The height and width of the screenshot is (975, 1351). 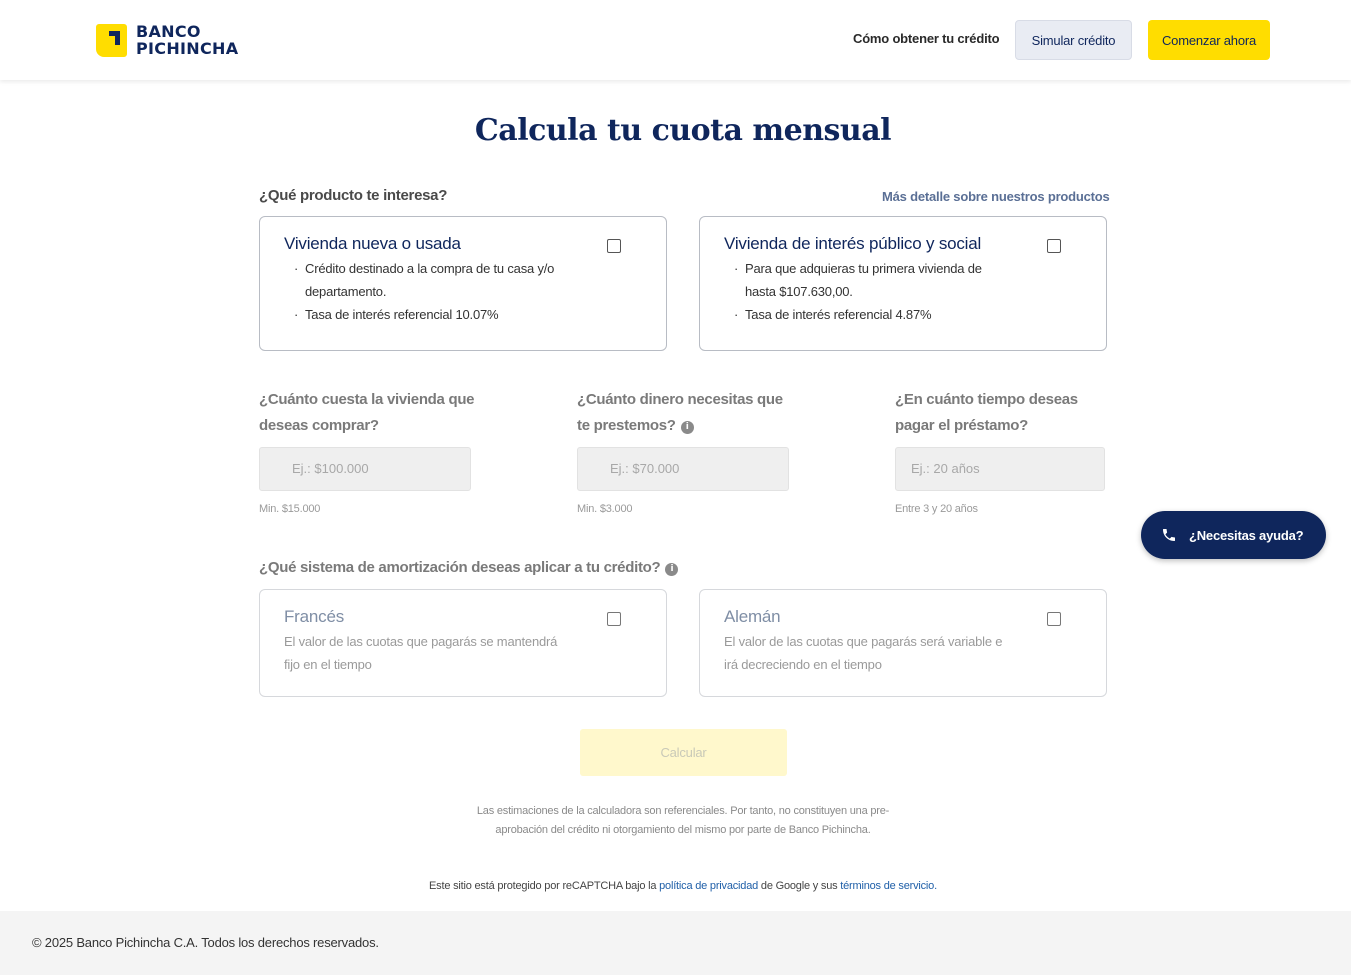 What do you see at coordinates (1000, 469) in the screenshot?
I see `loan-term-input: Ej.: 20 años` at bounding box center [1000, 469].